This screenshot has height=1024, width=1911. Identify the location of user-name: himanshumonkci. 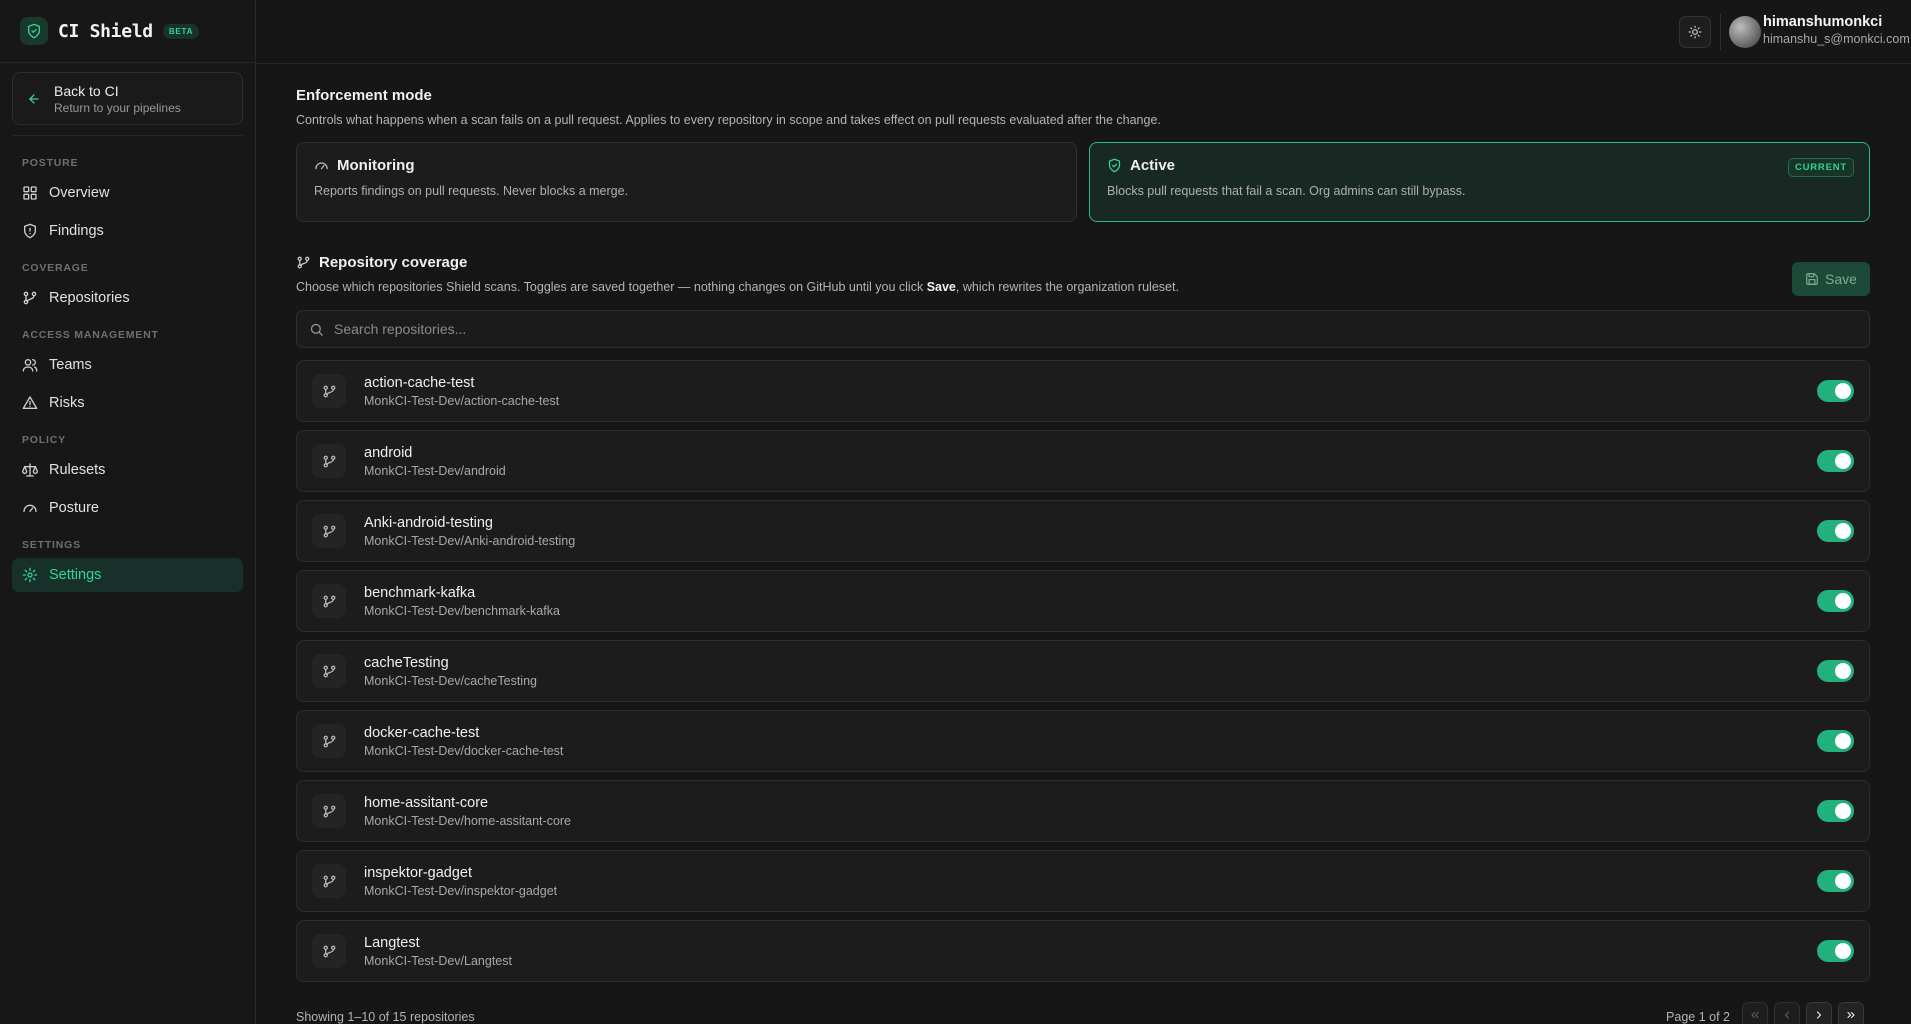
(1823, 22).